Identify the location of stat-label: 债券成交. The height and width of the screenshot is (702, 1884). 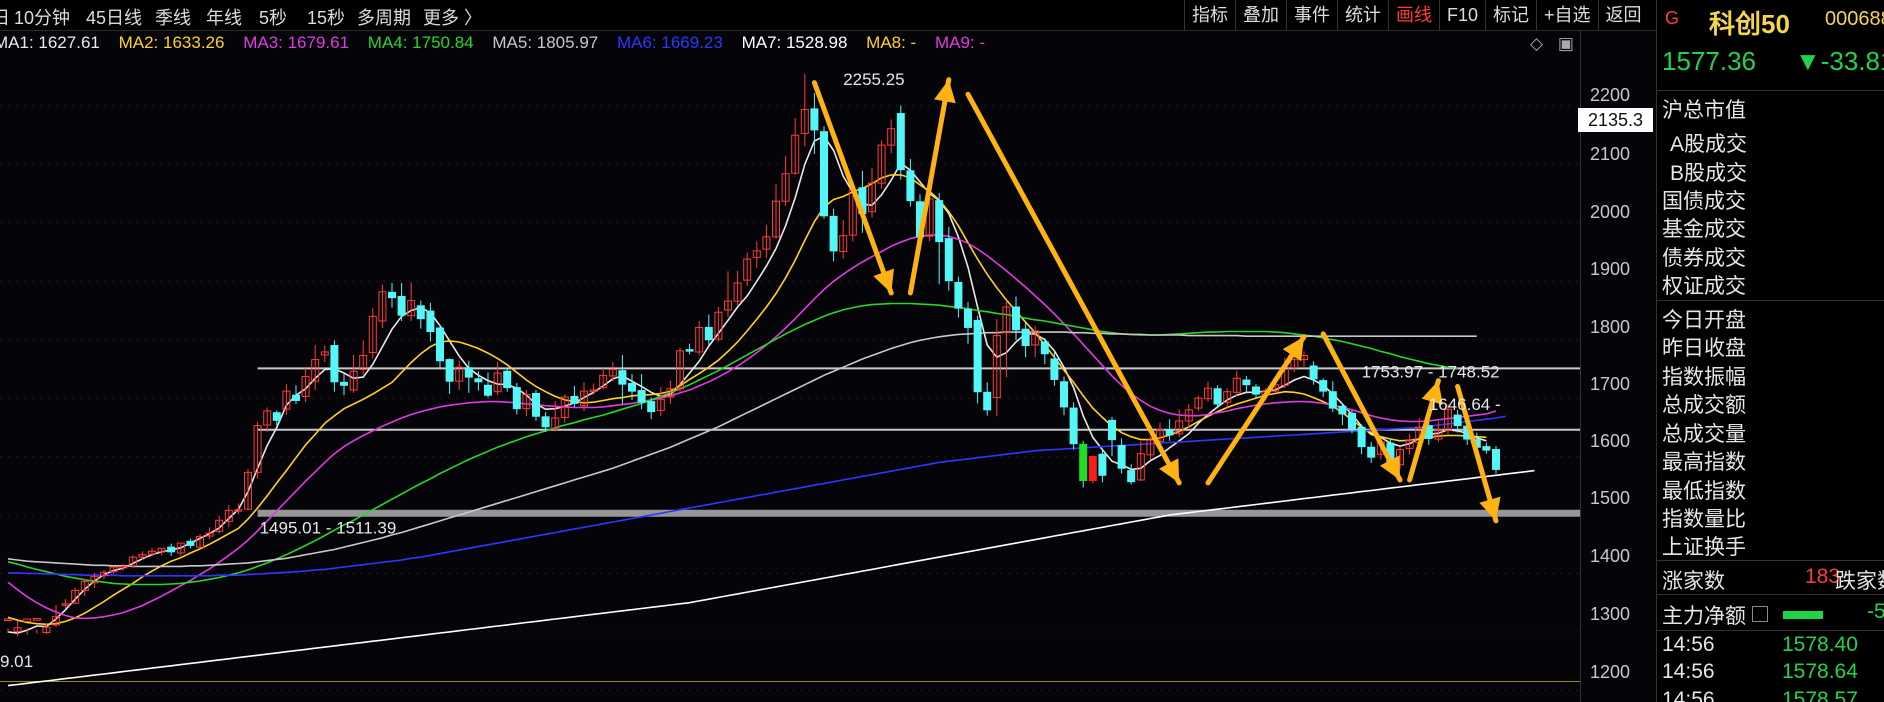
(1704, 258).